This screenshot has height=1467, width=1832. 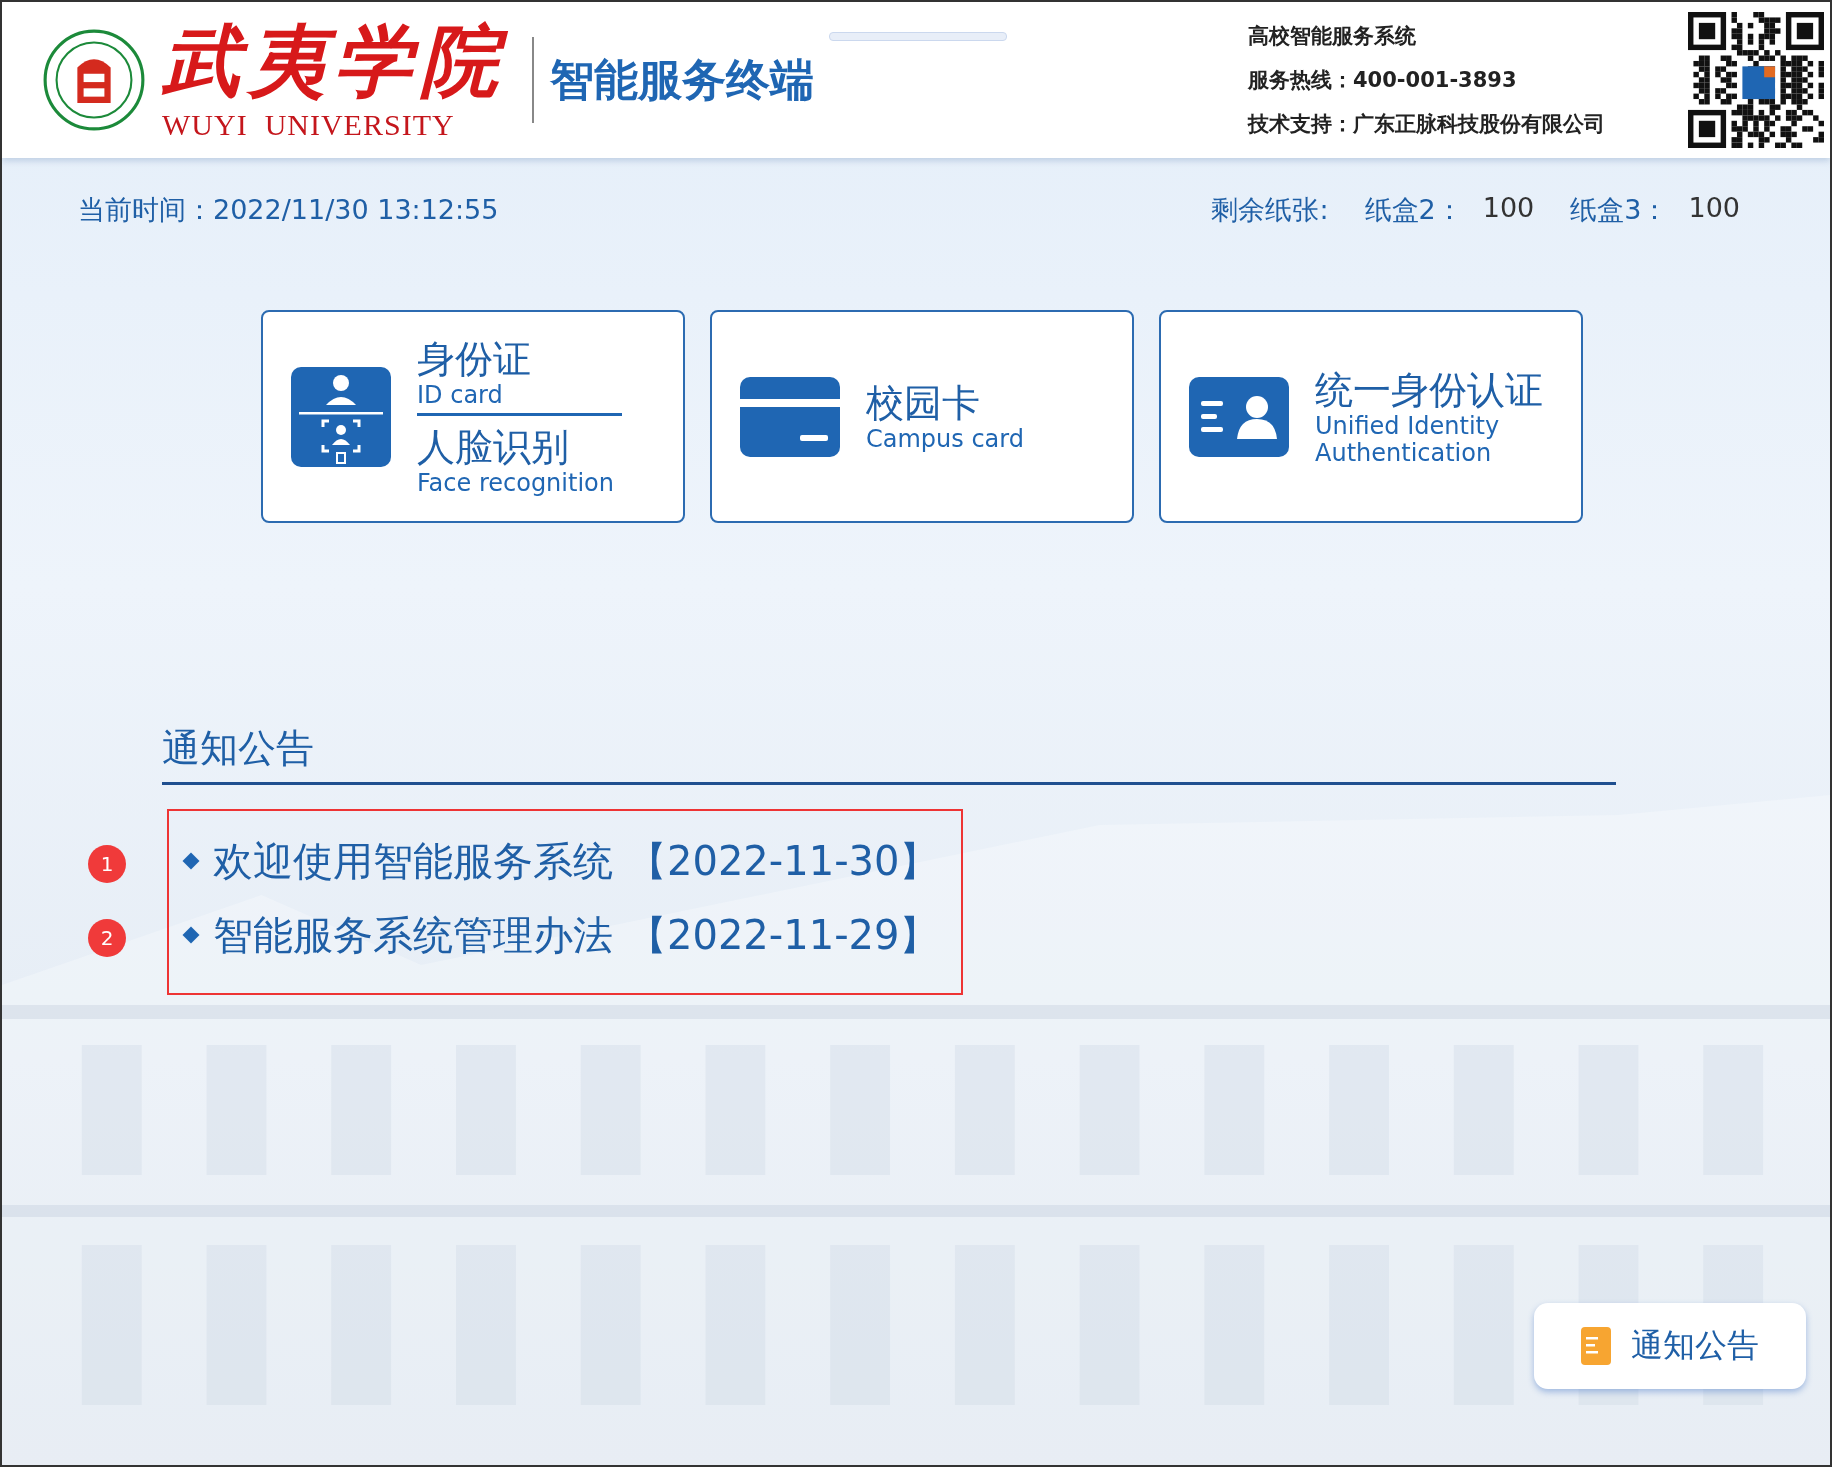 What do you see at coordinates (1270, 210) in the screenshot?
I see `paper-label: 剩余纸张:` at bounding box center [1270, 210].